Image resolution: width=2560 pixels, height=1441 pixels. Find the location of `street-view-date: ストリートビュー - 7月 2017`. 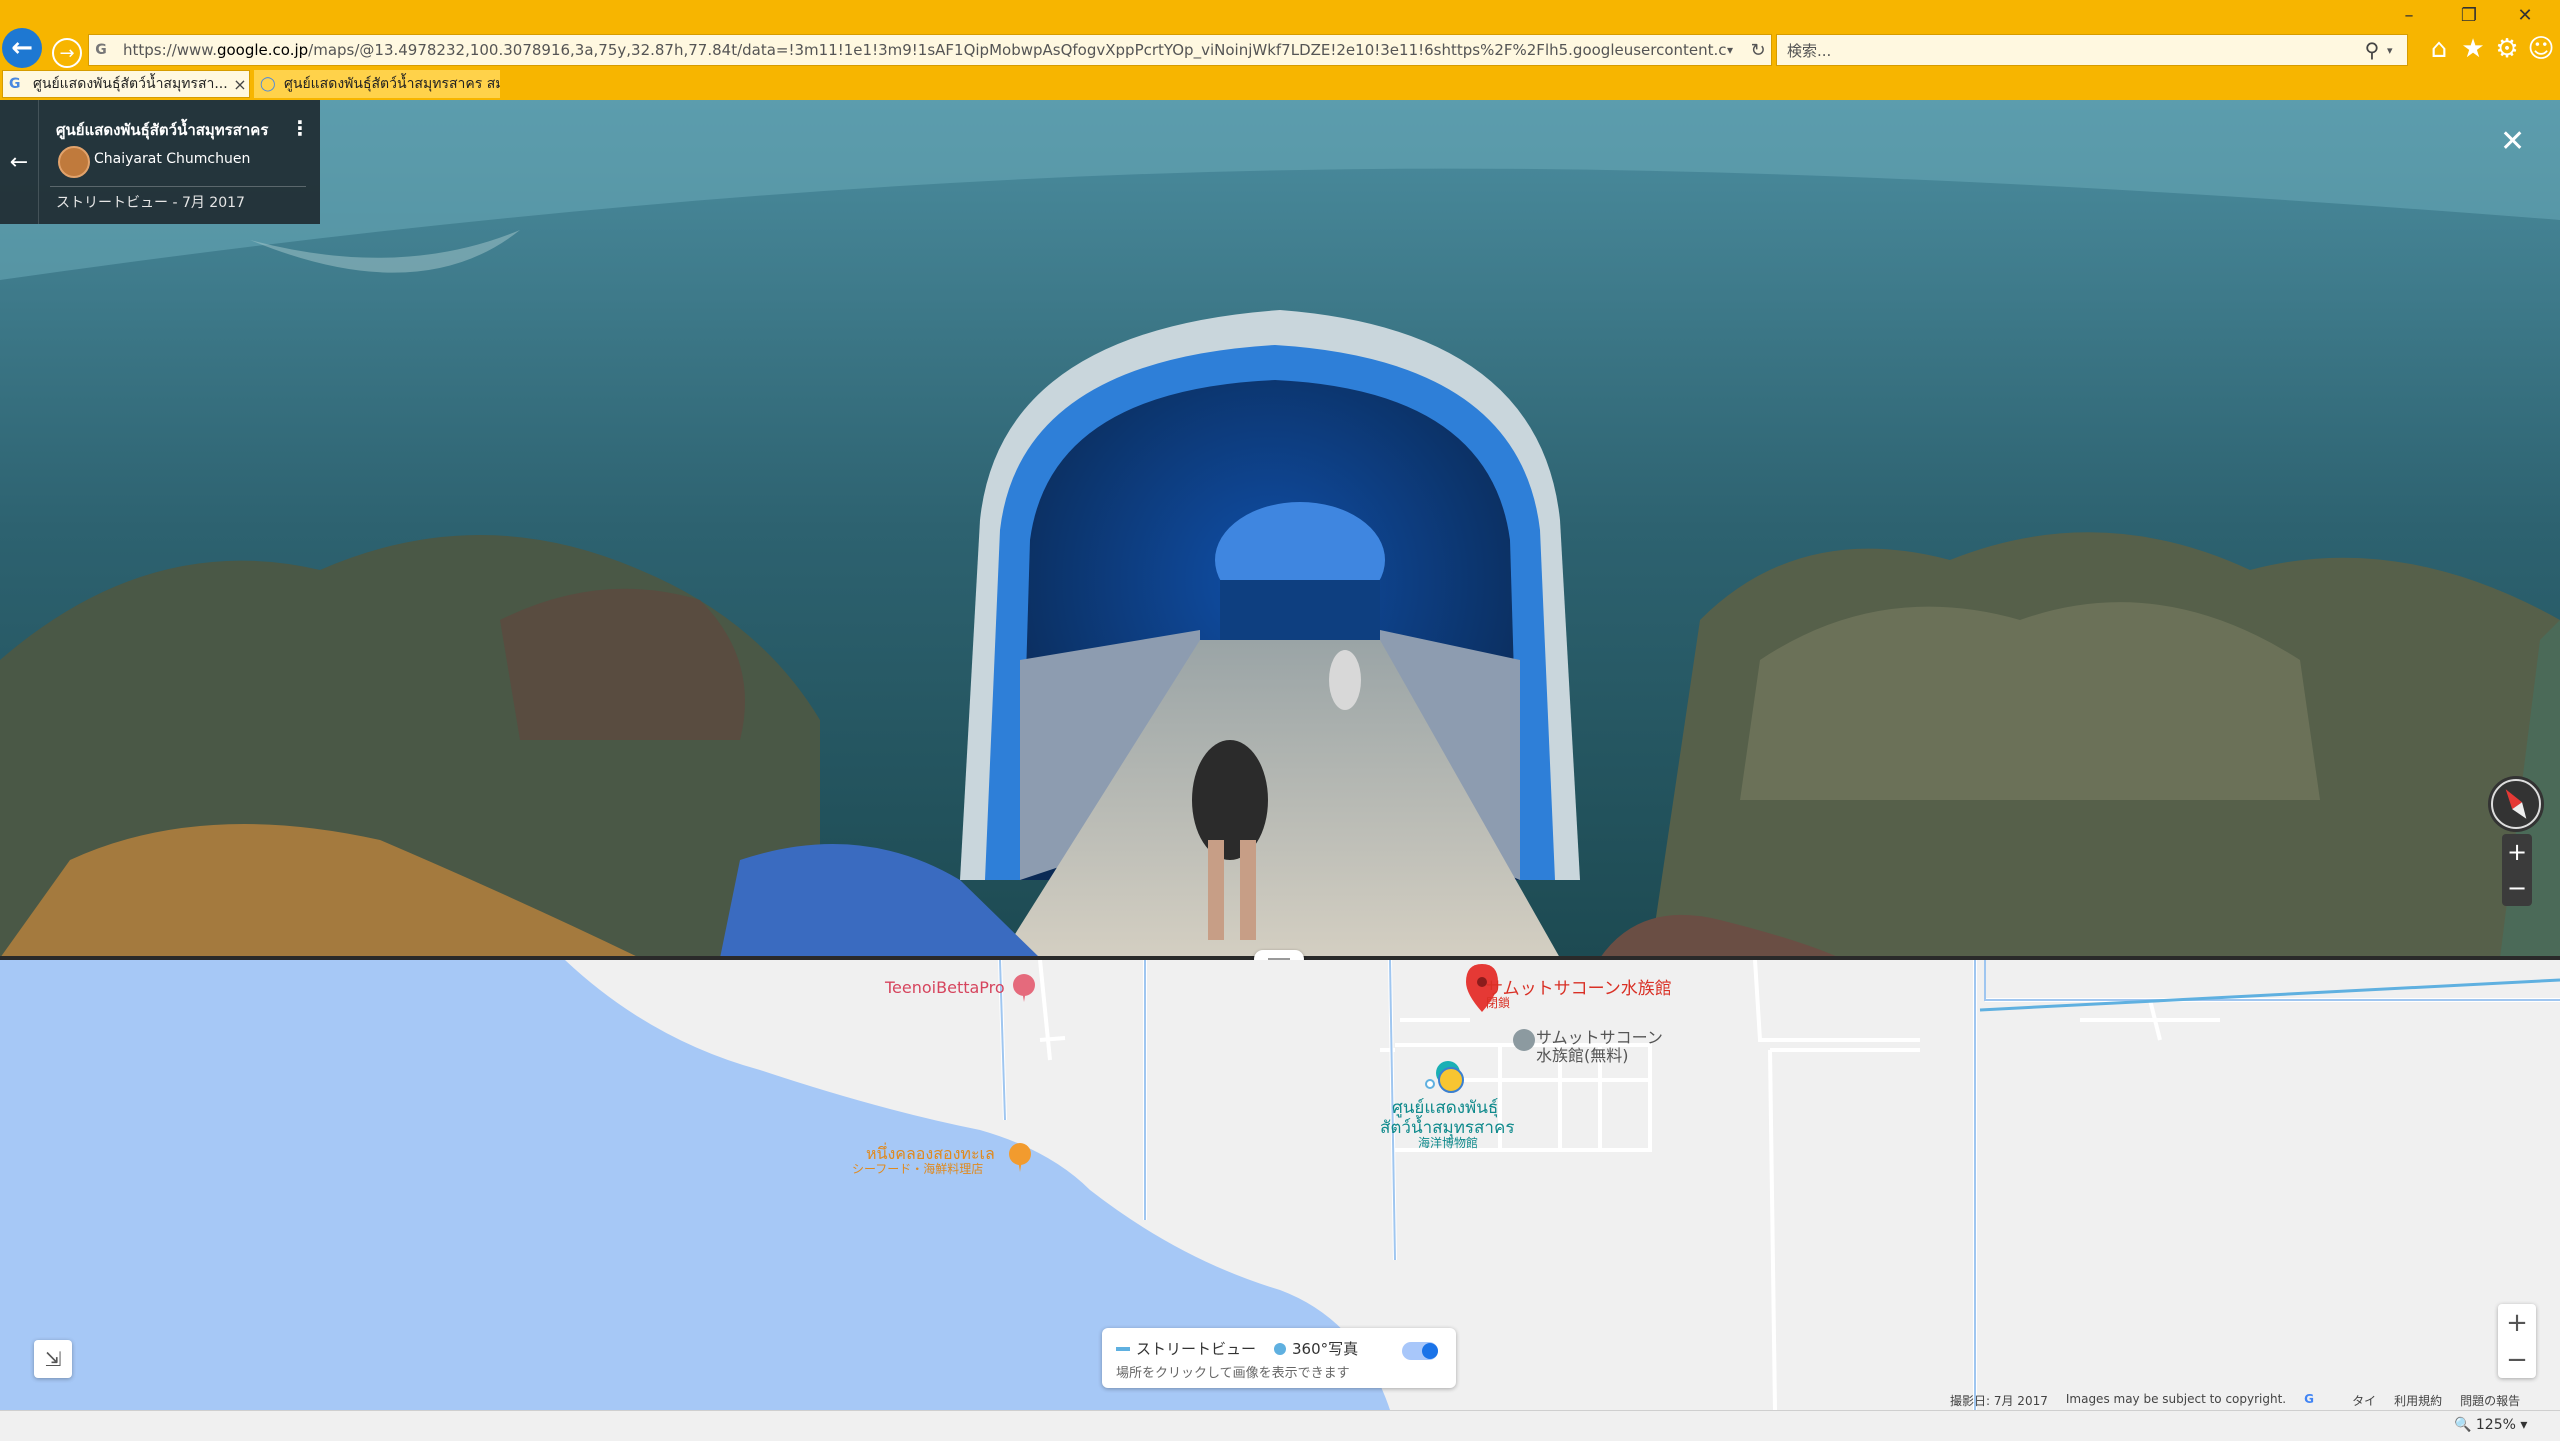

street-view-date: ストリートビュー - 7月 2017 is located at coordinates (150, 203).